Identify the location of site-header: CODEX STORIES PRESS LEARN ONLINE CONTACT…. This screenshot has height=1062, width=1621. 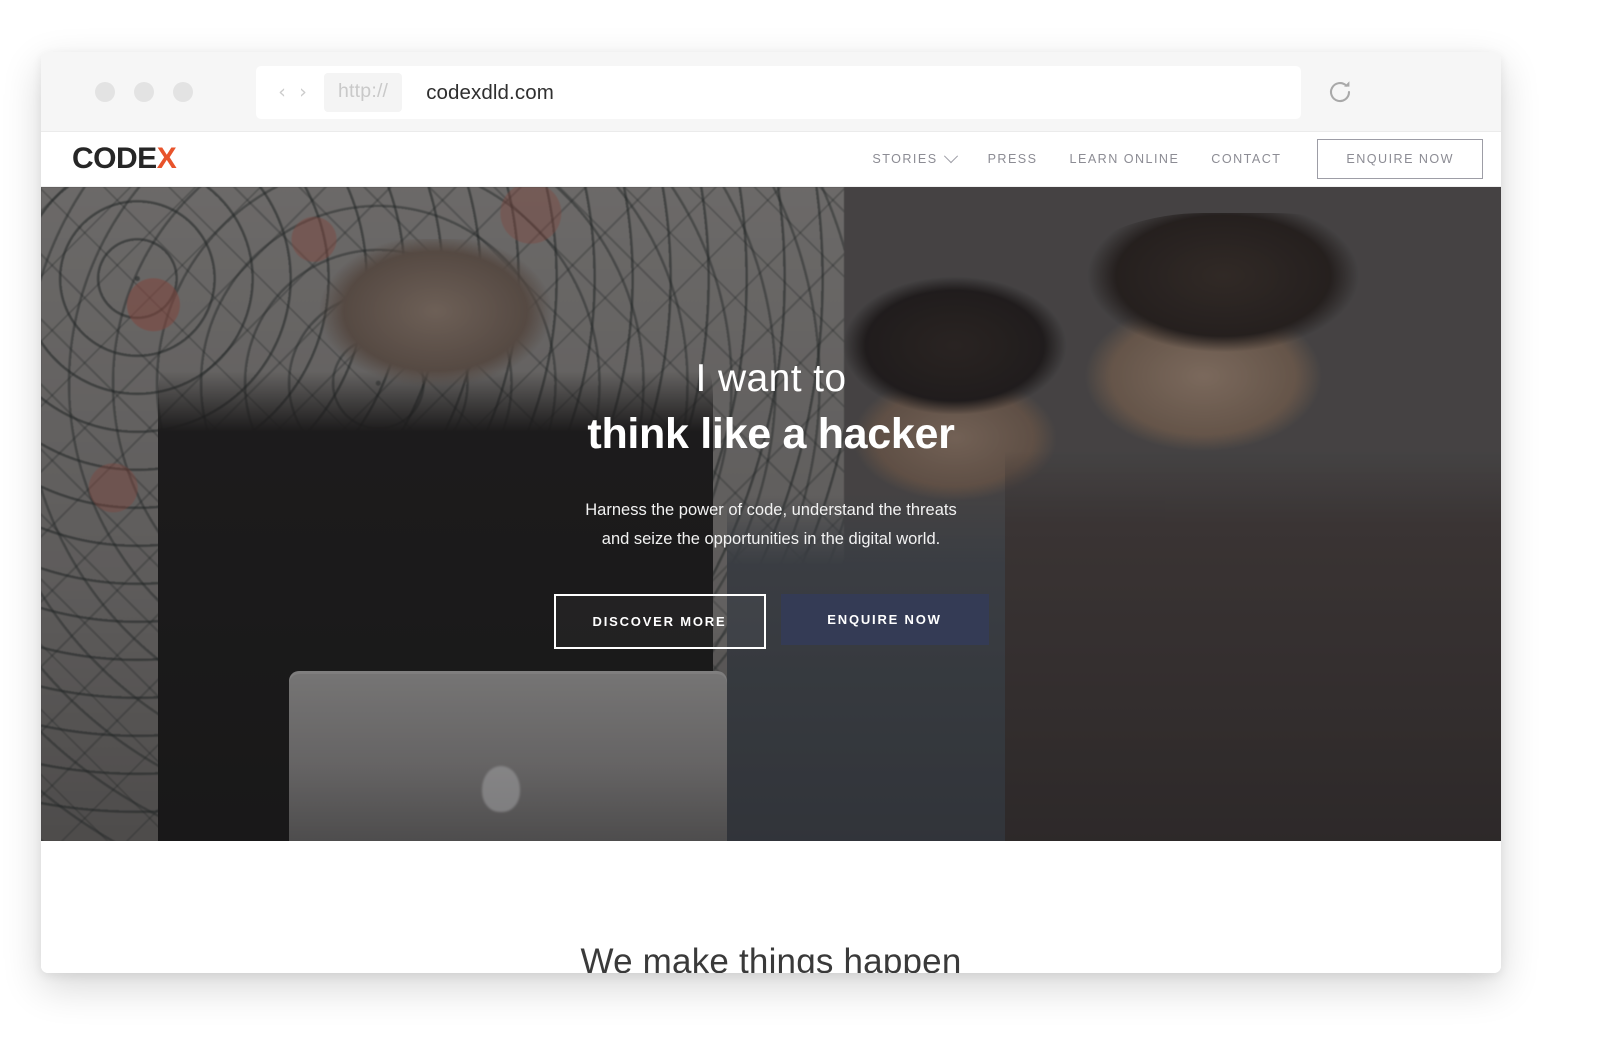
(771, 159).